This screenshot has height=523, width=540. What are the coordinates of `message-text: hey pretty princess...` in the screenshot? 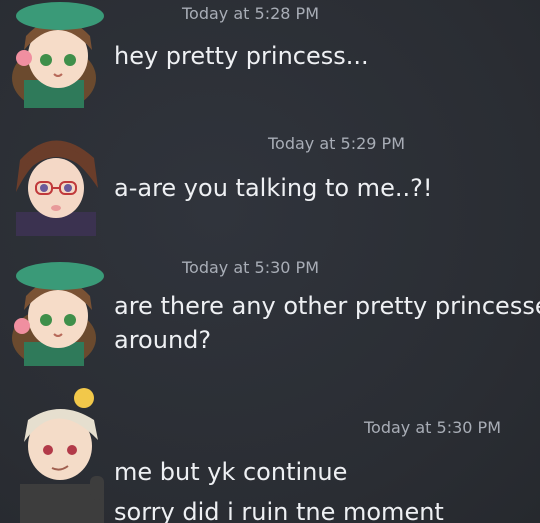 It's located at (241, 56).